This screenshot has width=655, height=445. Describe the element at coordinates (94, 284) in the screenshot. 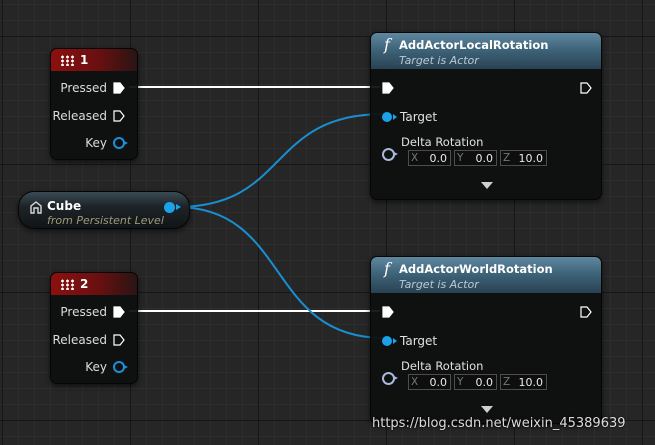

I see `event-node-header: 2` at that location.